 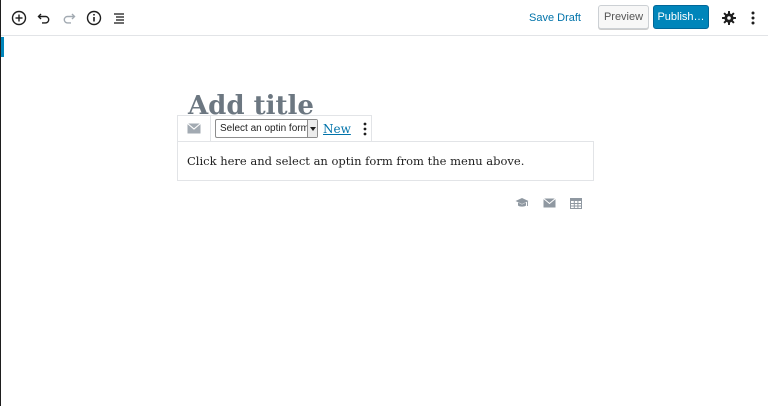 What do you see at coordinates (555, 18) in the screenshot?
I see `save-draft-button: Save Draft` at bounding box center [555, 18].